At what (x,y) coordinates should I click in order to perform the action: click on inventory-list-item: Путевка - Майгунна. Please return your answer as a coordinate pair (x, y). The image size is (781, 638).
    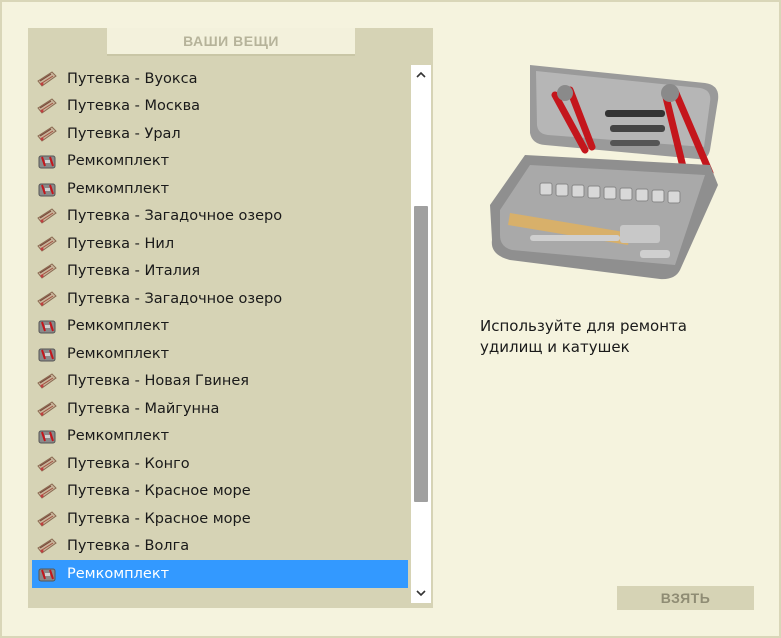
    Looking at the image, I should click on (220, 409).